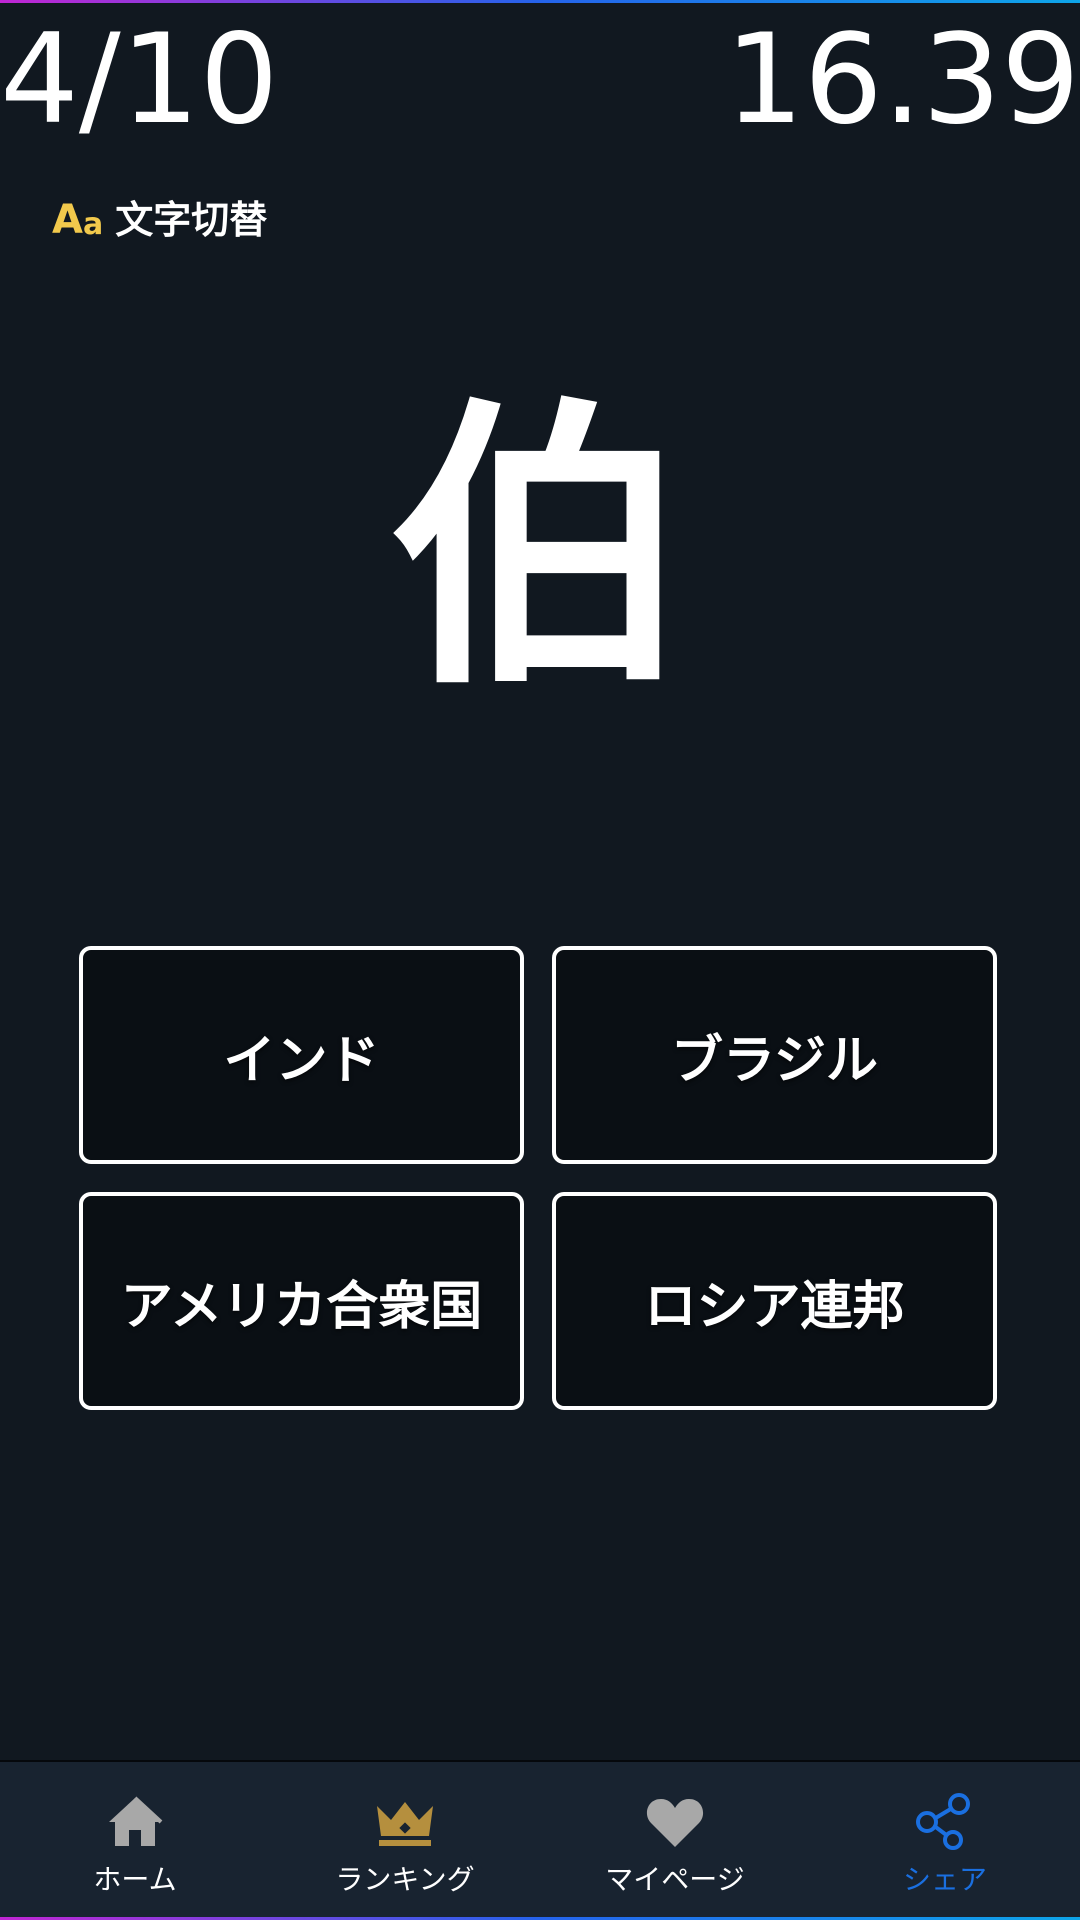 The width and height of the screenshot is (1080, 1920). Describe the element at coordinates (774, 1055) in the screenshot. I see `answer-button-brazil: ブラジル` at that location.